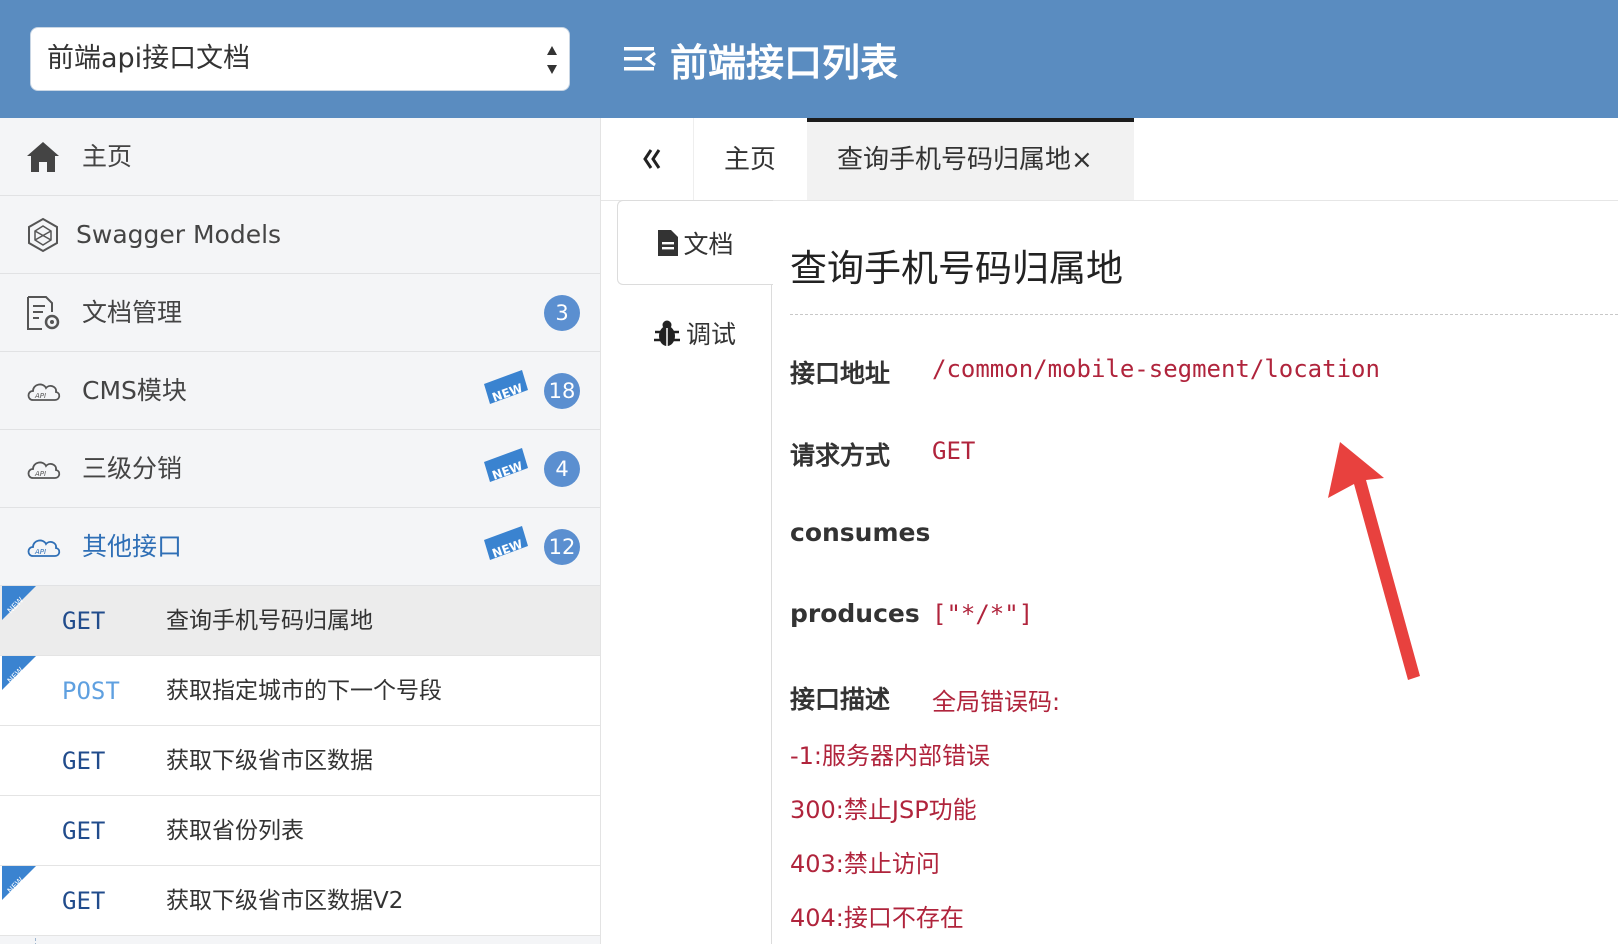 This screenshot has height=944, width=1618. I want to click on endpoint-item: GET 获取下级省市区数据, so click(300, 761).